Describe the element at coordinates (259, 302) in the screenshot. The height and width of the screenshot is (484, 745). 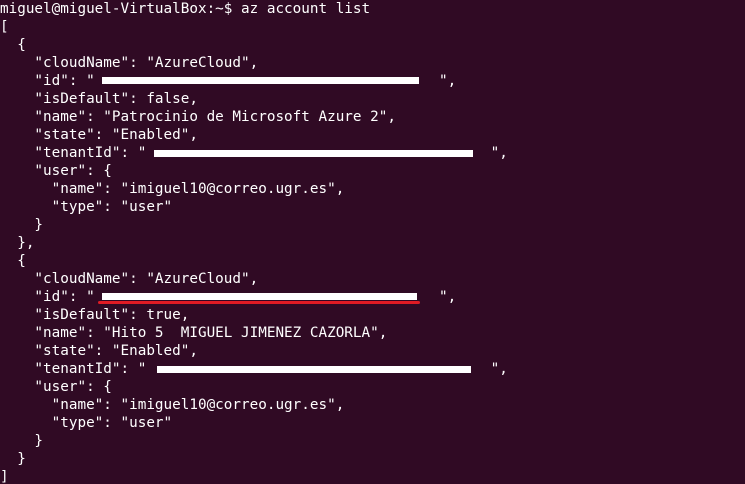
I see `highlight-underline` at that location.